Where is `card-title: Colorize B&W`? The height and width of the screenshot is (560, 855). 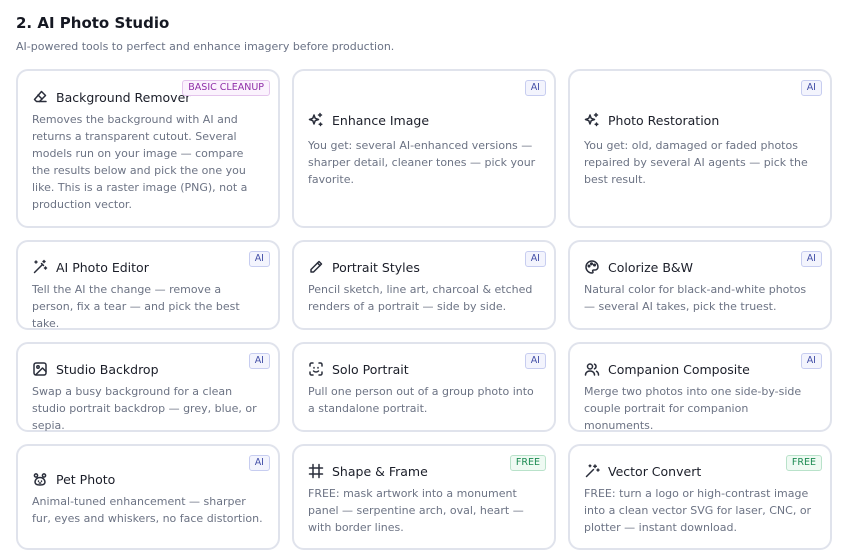
card-title: Colorize B&W is located at coordinates (651, 267).